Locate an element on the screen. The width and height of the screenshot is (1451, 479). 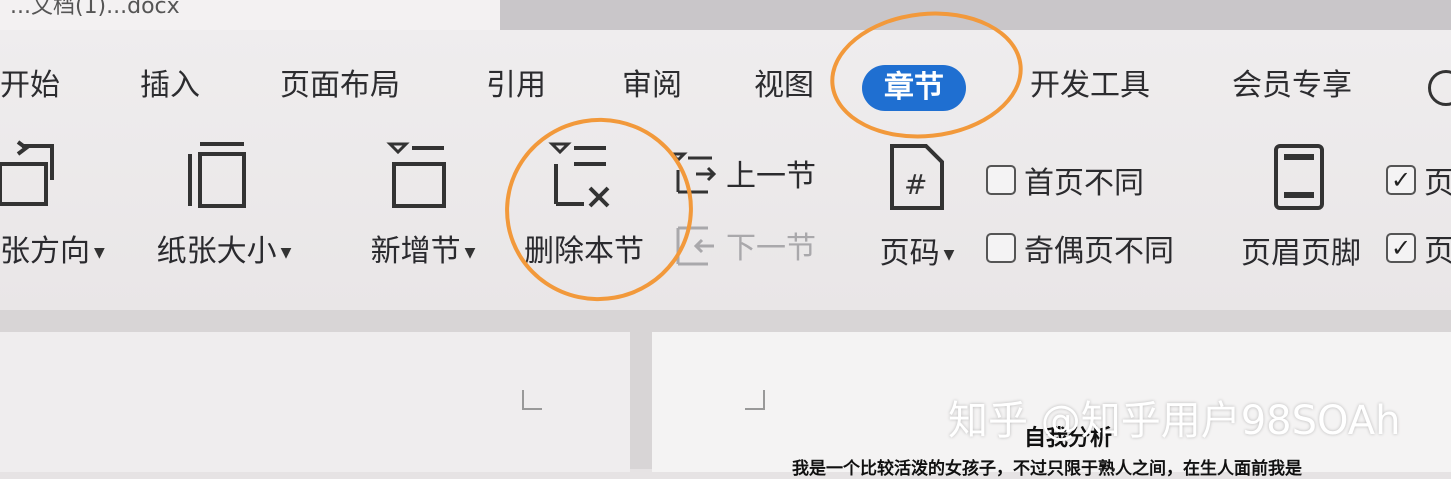
tab-references: 引用 is located at coordinates (516, 82).